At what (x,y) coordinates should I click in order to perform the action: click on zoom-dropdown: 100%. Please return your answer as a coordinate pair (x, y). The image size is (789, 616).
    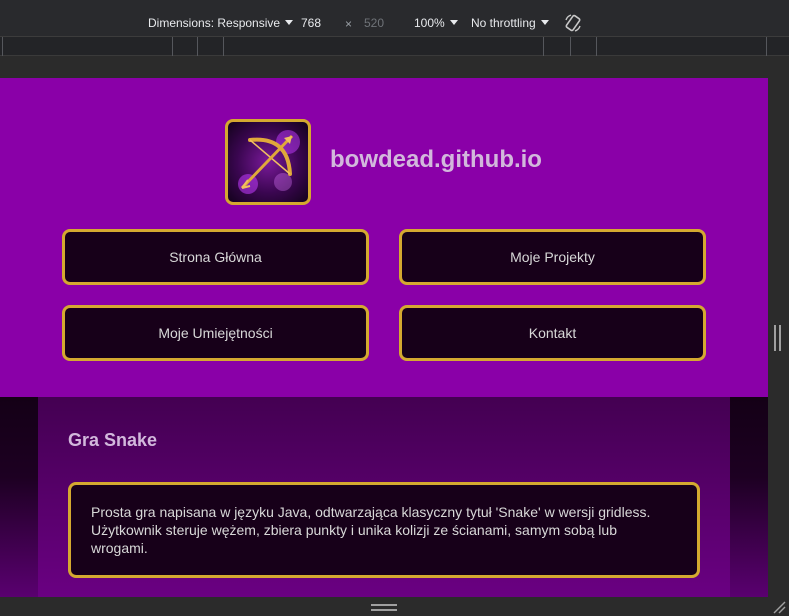
    Looking at the image, I should click on (436, 23).